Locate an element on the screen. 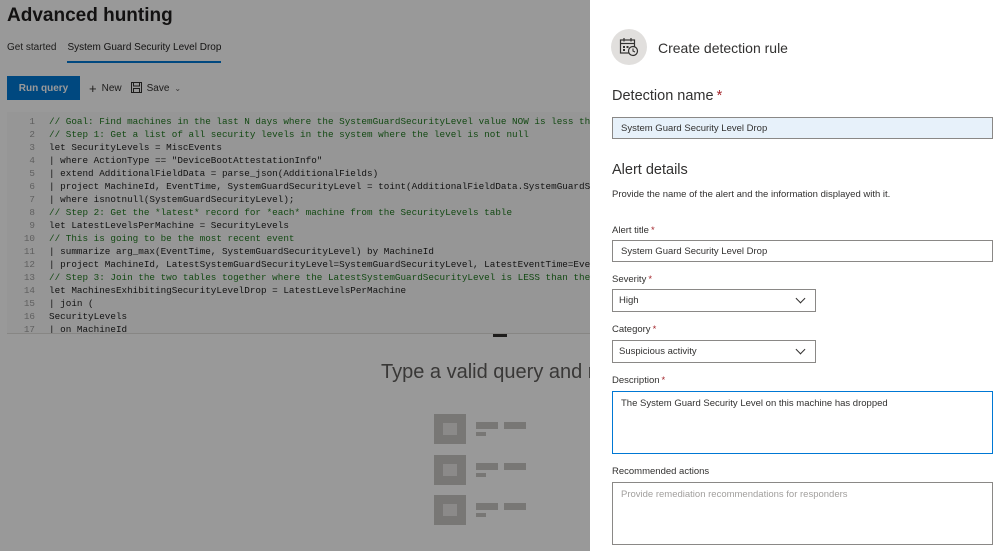 This screenshot has width=999, height=551. line-number: 3 is located at coordinates (32, 147).